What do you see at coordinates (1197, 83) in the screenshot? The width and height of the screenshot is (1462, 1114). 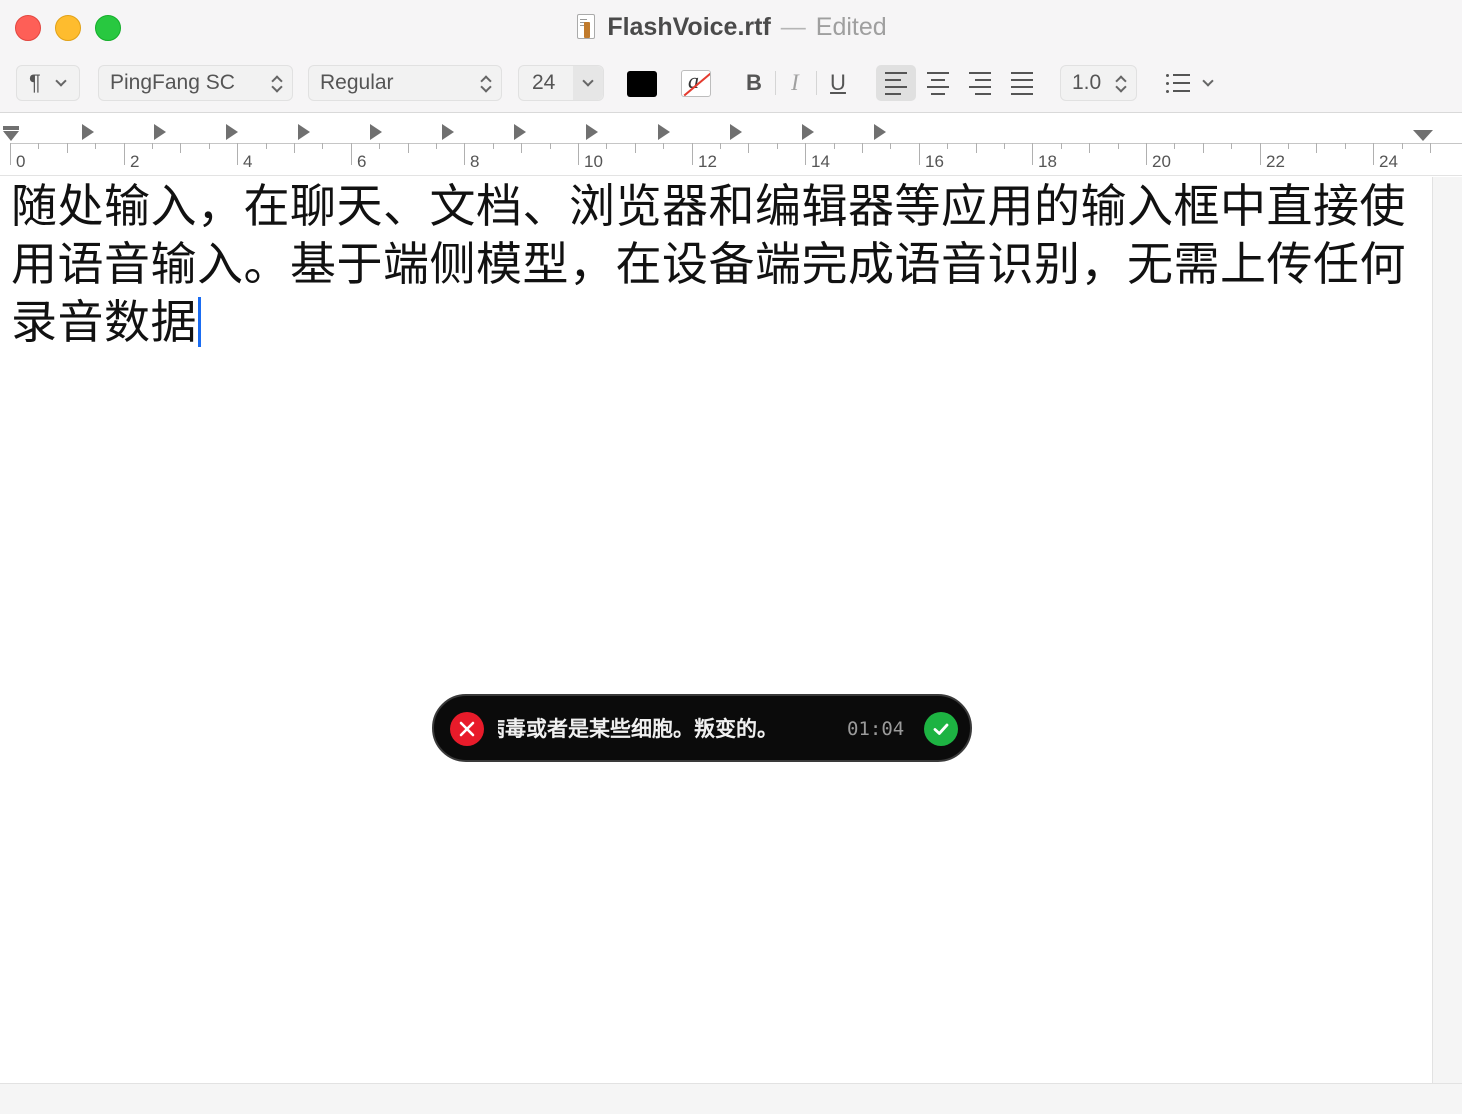 I see `list-style-popup` at bounding box center [1197, 83].